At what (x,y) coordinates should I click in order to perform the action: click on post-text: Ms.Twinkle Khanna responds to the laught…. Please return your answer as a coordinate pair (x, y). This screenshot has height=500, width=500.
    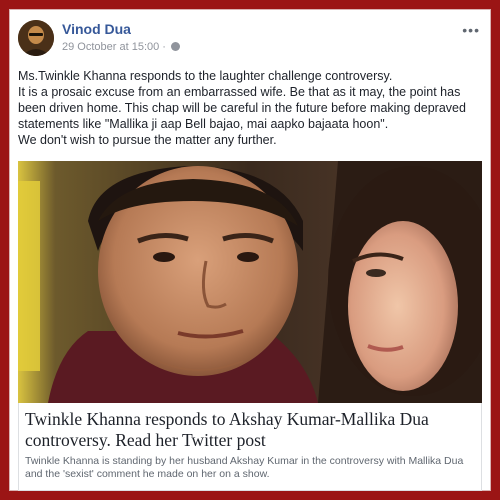
    Looking at the image, I should click on (249, 108).